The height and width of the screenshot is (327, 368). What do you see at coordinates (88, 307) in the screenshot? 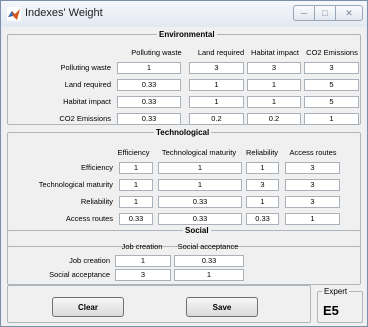
I see `clear-button: Clear` at bounding box center [88, 307].